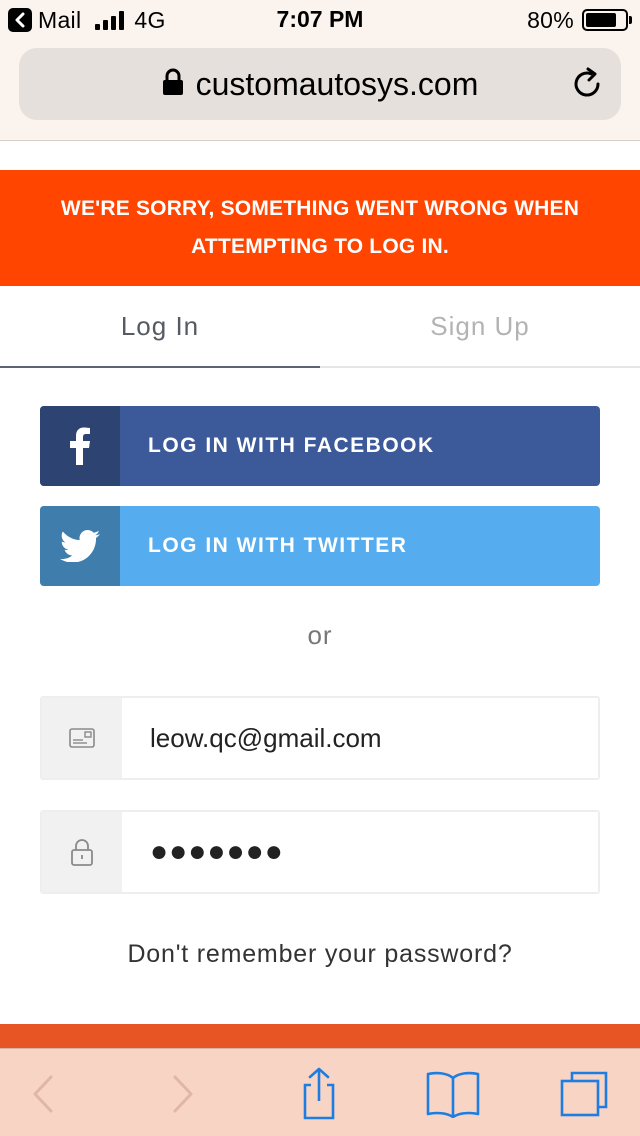 This screenshot has height=1136, width=640. I want to click on email-card-icon, so click(82, 738).